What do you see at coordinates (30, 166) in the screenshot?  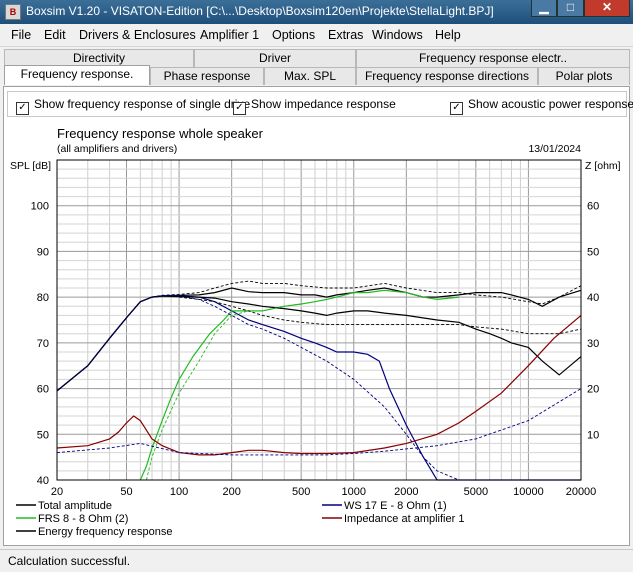 I see `y-axis-label: SPL [dB]` at bounding box center [30, 166].